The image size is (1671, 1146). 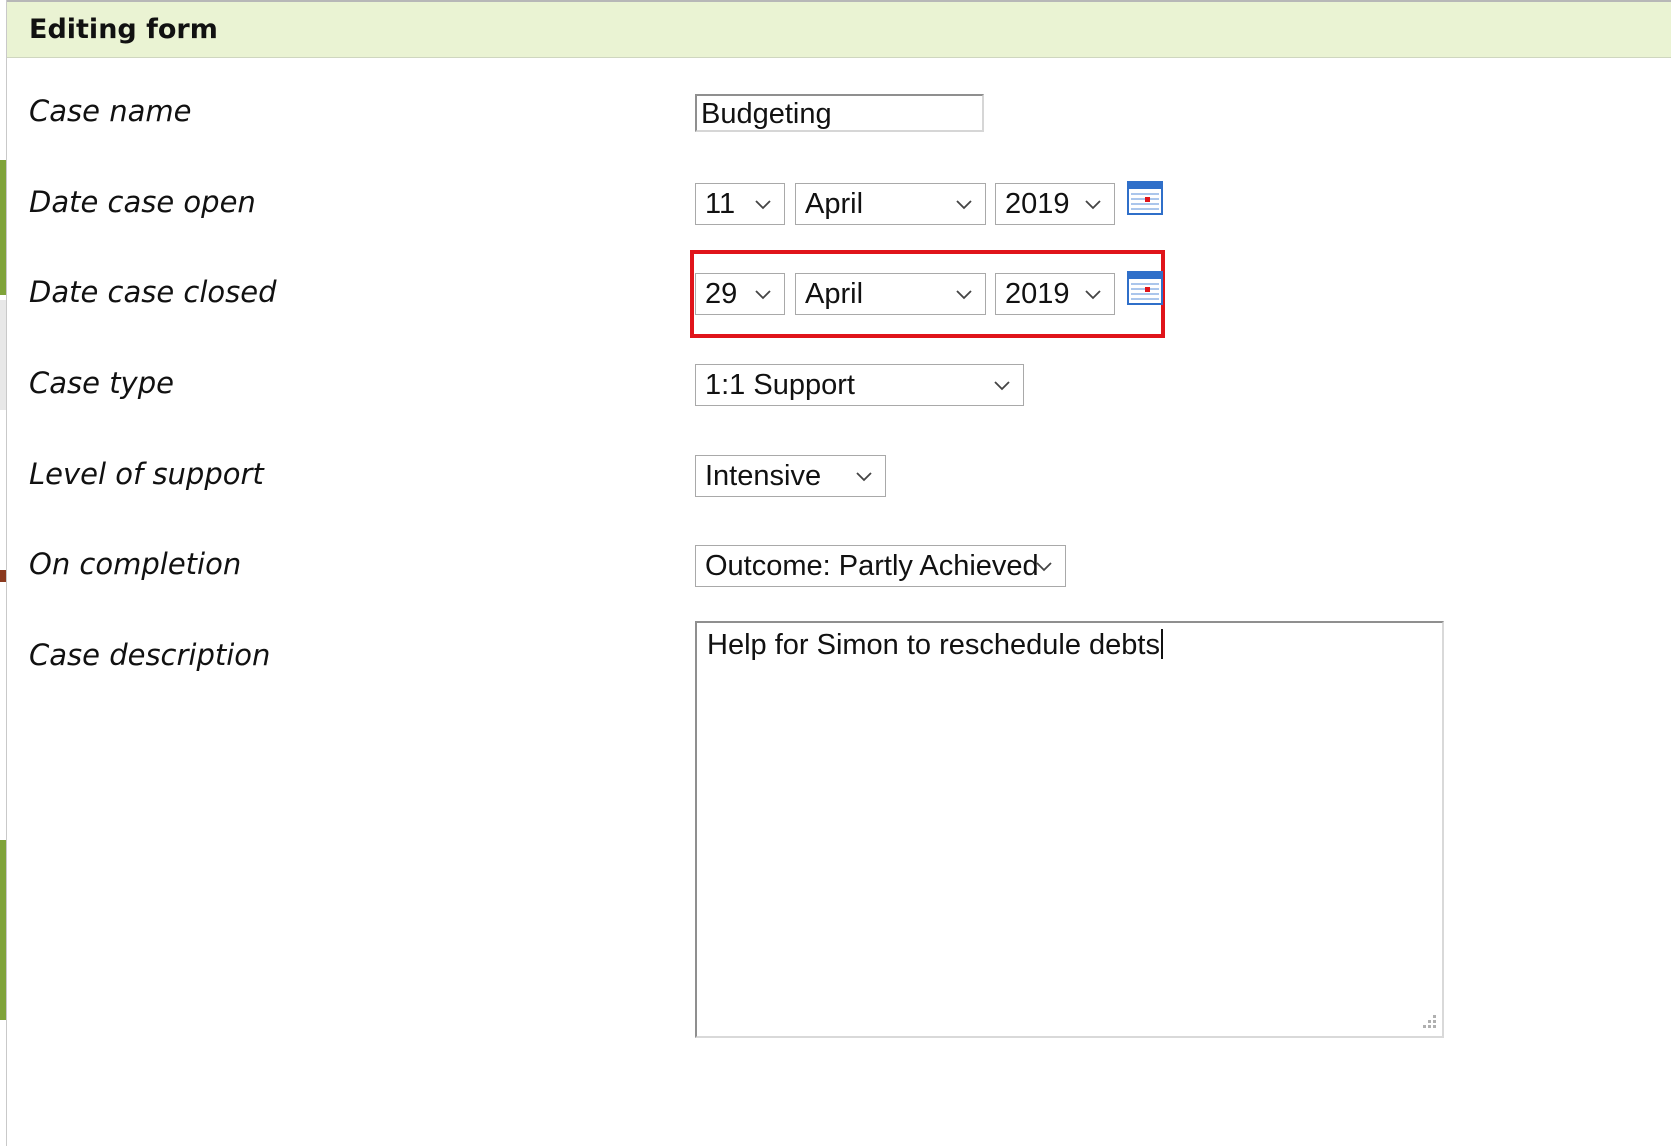 I want to click on case-type-label: Case type, so click(x=101, y=383).